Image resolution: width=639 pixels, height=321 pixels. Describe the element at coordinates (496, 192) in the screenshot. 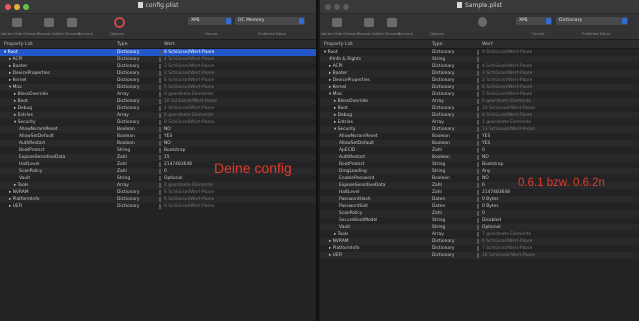

I see `row-value: 2147483648` at that location.